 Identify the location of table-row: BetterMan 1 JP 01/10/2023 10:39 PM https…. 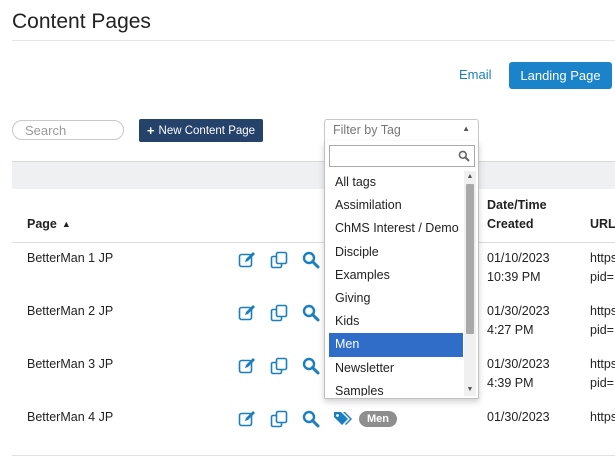
(313, 270).